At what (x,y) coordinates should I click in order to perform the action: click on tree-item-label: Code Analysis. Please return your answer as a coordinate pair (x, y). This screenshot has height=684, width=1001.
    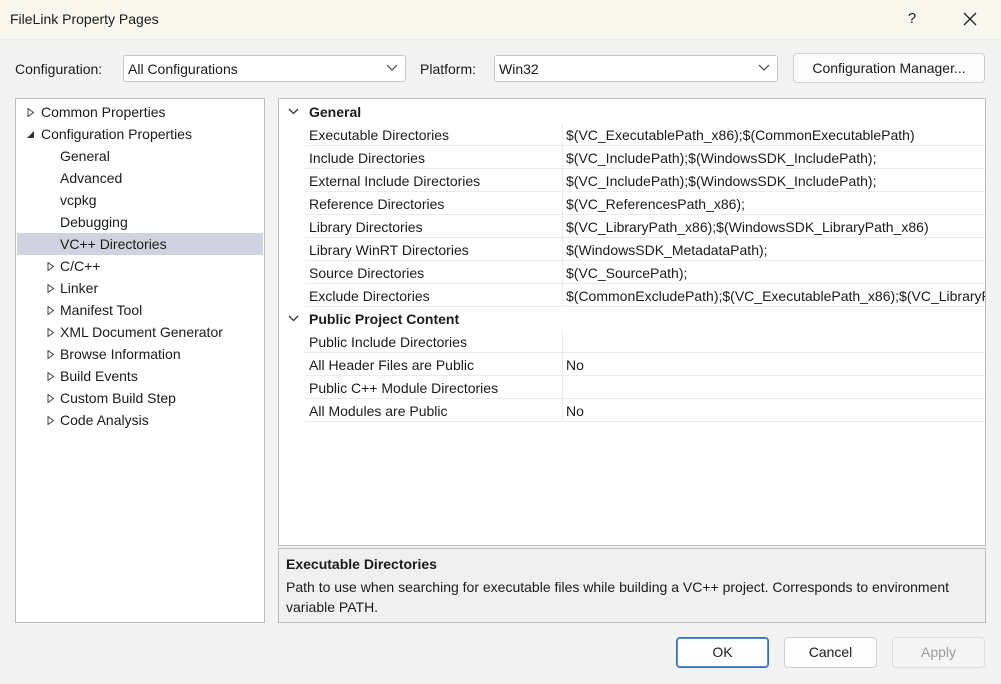
    Looking at the image, I should click on (104, 420).